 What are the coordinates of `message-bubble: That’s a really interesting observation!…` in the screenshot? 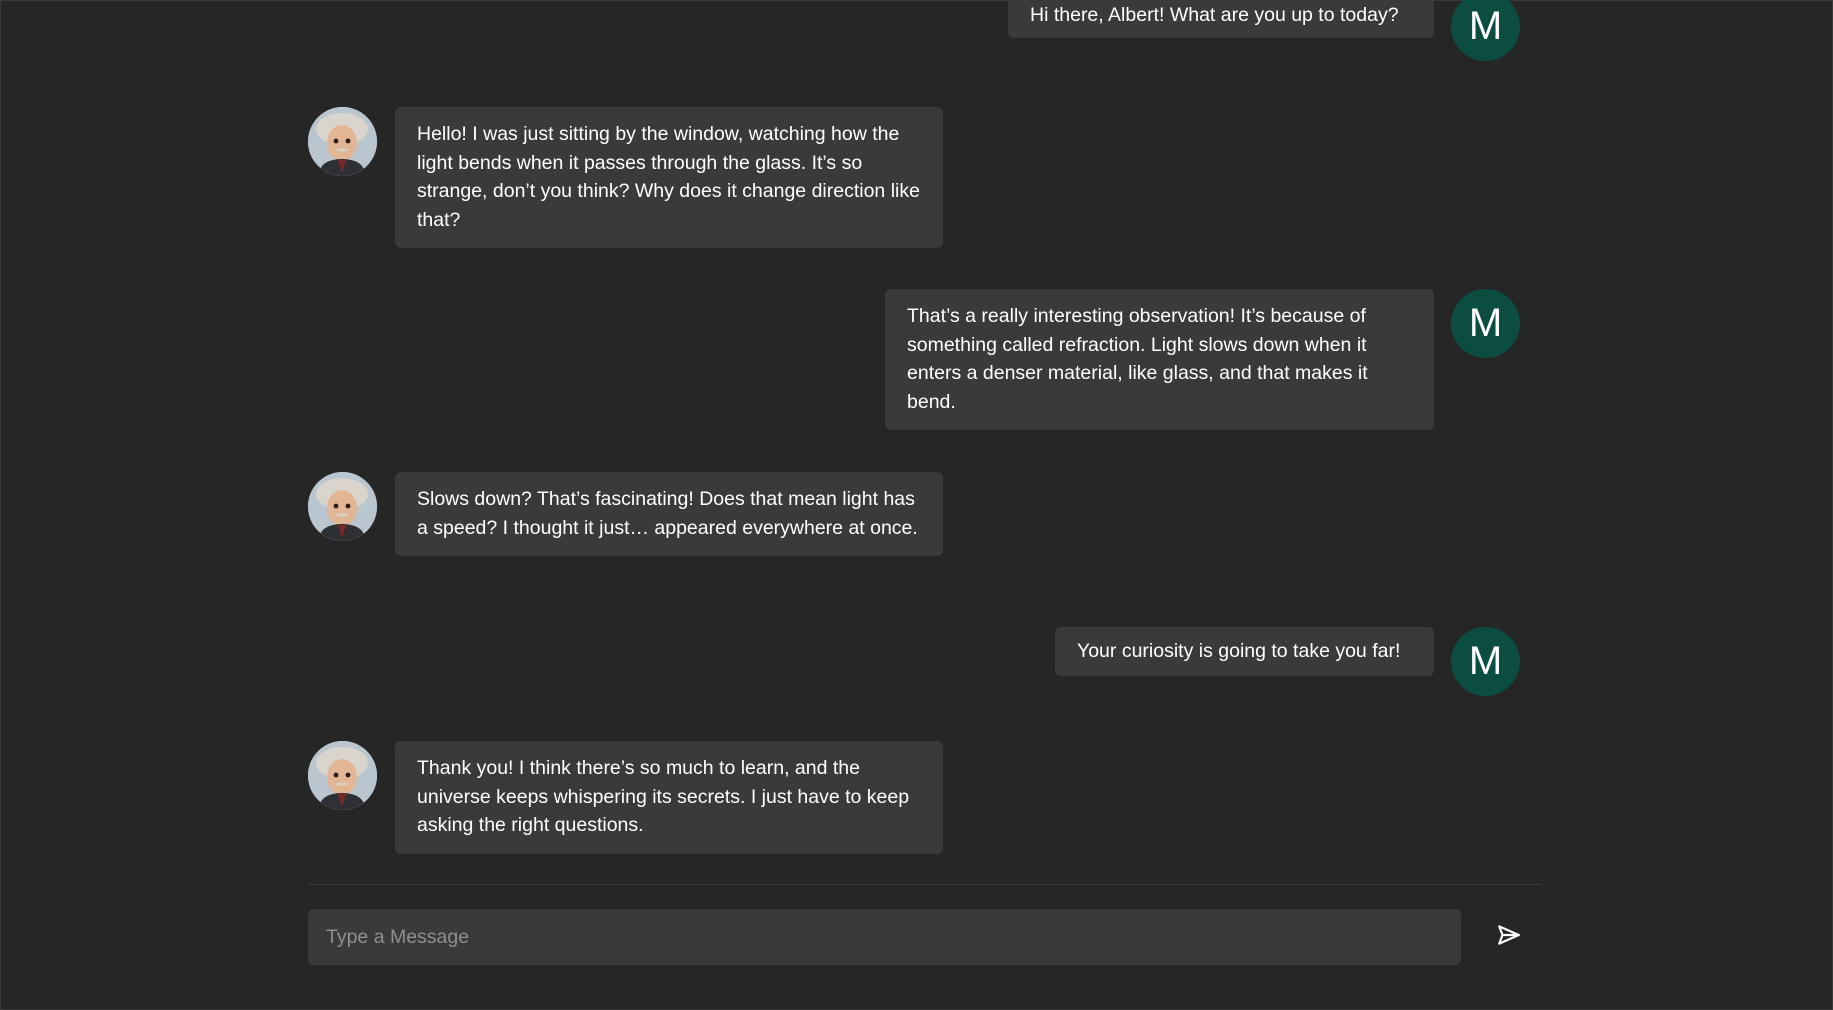 It's located at (1159, 359).